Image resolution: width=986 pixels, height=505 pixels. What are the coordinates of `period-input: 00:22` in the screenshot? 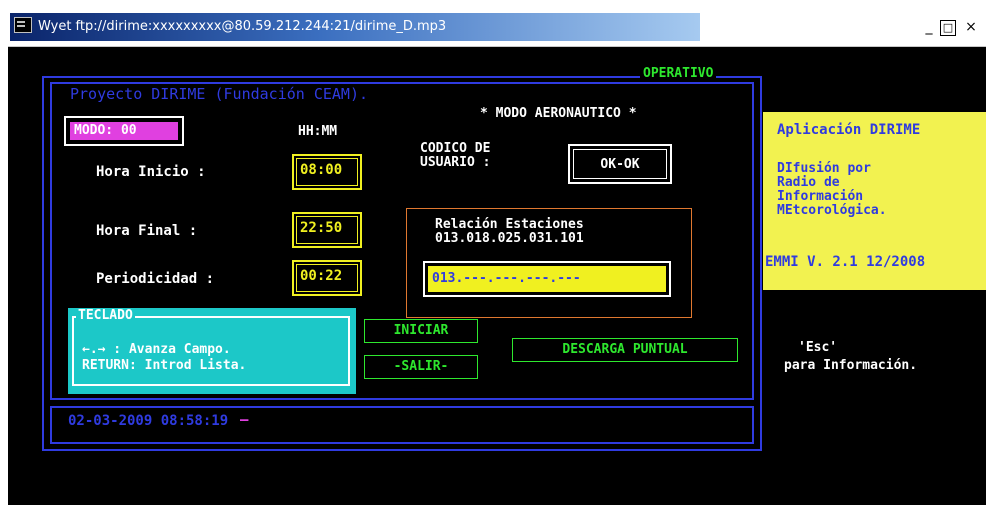 It's located at (327, 278).